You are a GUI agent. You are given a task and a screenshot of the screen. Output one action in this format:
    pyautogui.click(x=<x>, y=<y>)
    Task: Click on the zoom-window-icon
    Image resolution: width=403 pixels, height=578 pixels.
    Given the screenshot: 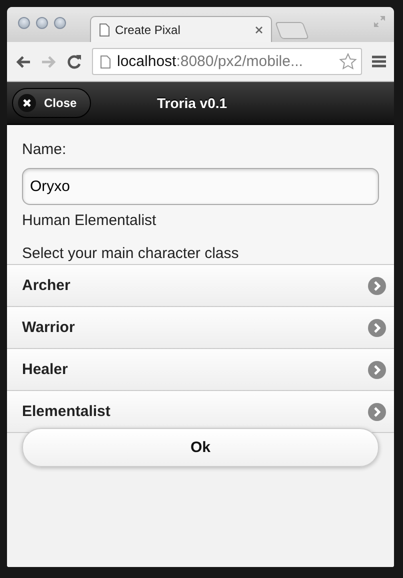 What is the action you would take?
    pyautogui.click(x=60, y=23)
    